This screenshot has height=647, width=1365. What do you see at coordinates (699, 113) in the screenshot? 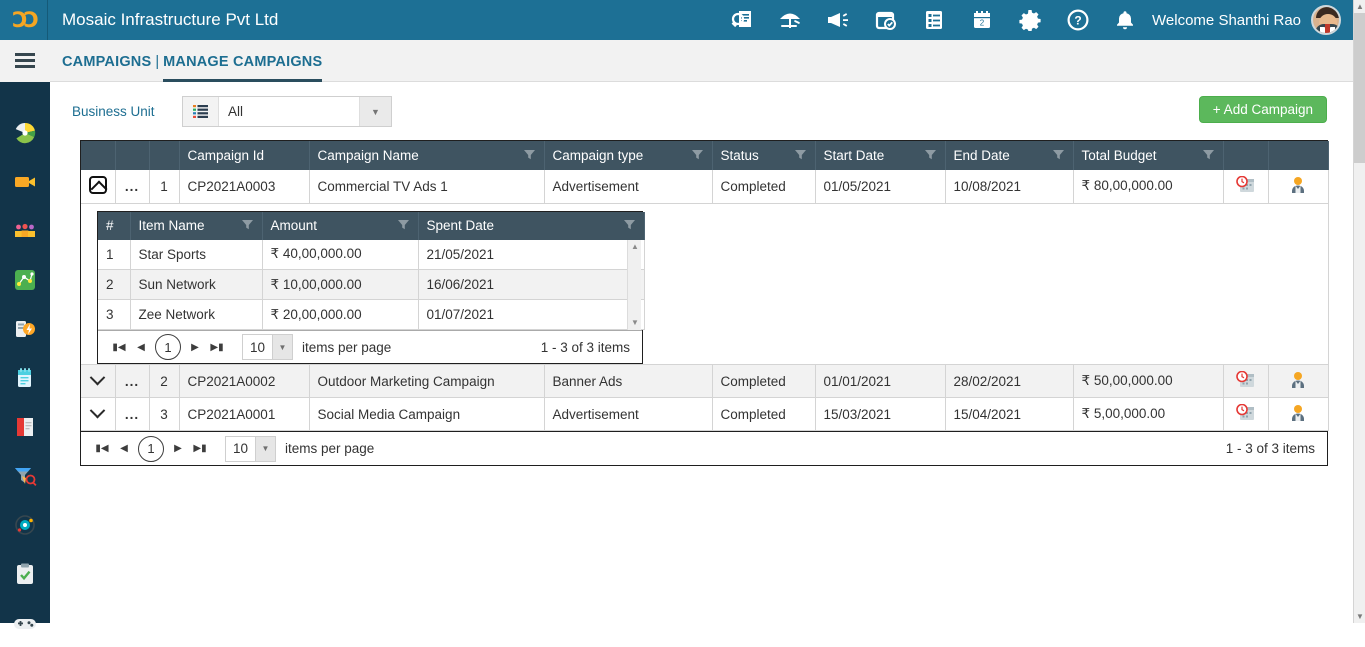
I see `filter-bar: Business Unit All ▼ + Add Campaign` at bounding box center [699, 113].